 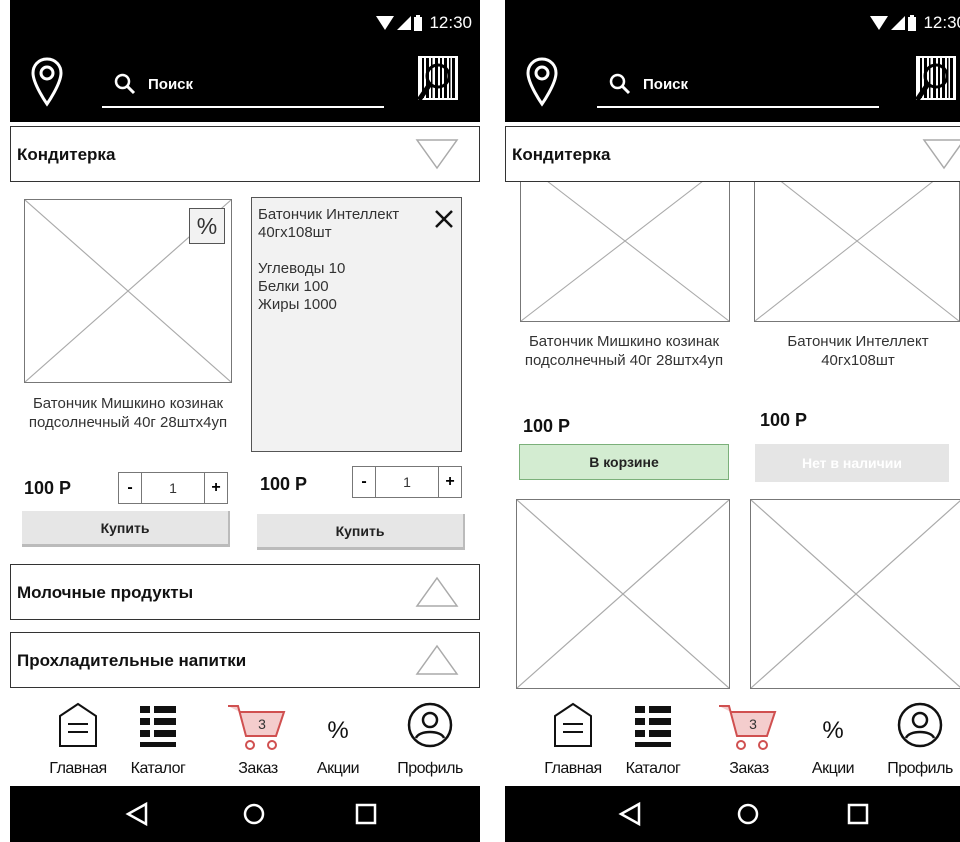 I want to click on battery-icon, so click(x=418, y=23).